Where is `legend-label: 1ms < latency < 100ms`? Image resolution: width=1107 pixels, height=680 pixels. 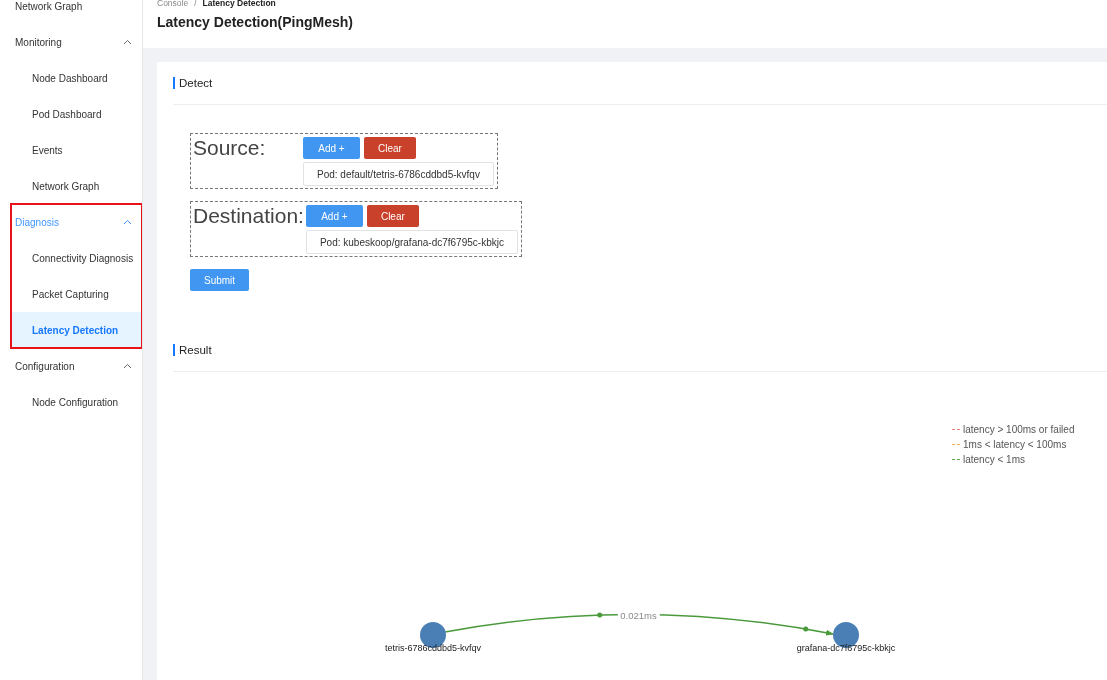 legend-label: 1ms < latency < 100ms is located at coordinates (1015, 444).